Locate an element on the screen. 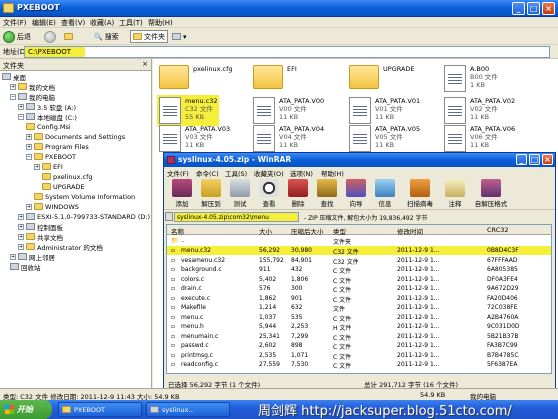 This screenshot has width=558, height=419. delete-button: 删除 is located at coordinates (298, 193).